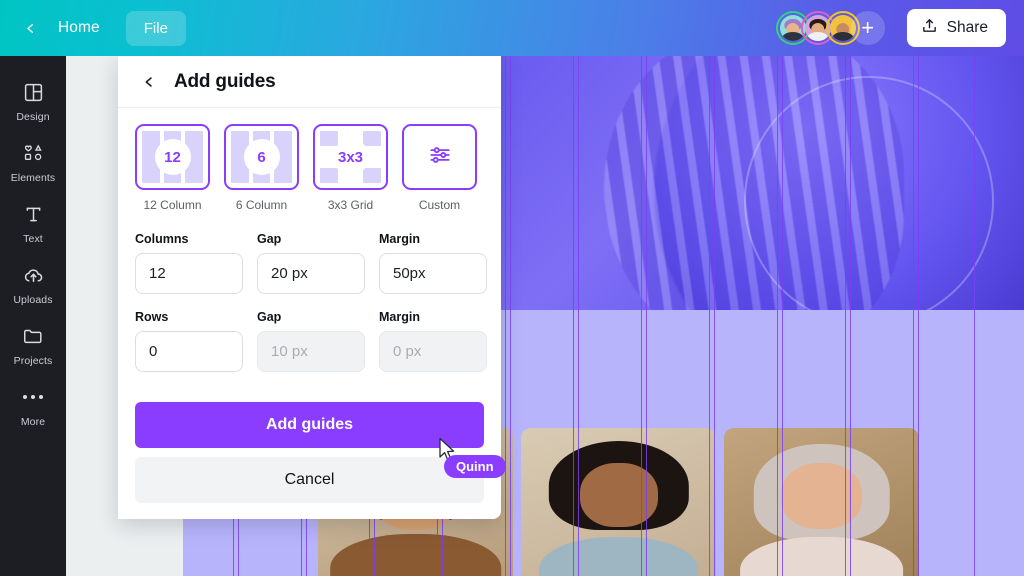 This screenshot has height=576, width=1024. Describe the element at coordinates (79, 28) in the screenshot. I see `home-button: Home` at that location.